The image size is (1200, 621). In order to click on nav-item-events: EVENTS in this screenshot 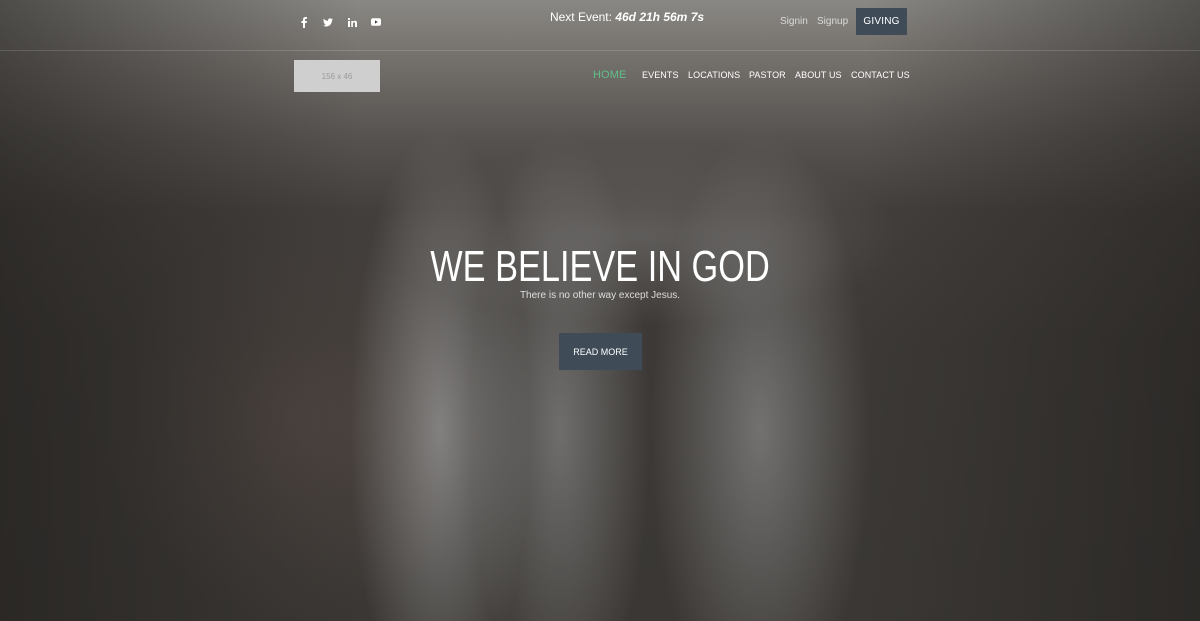, I will do `click(660, 75)`.